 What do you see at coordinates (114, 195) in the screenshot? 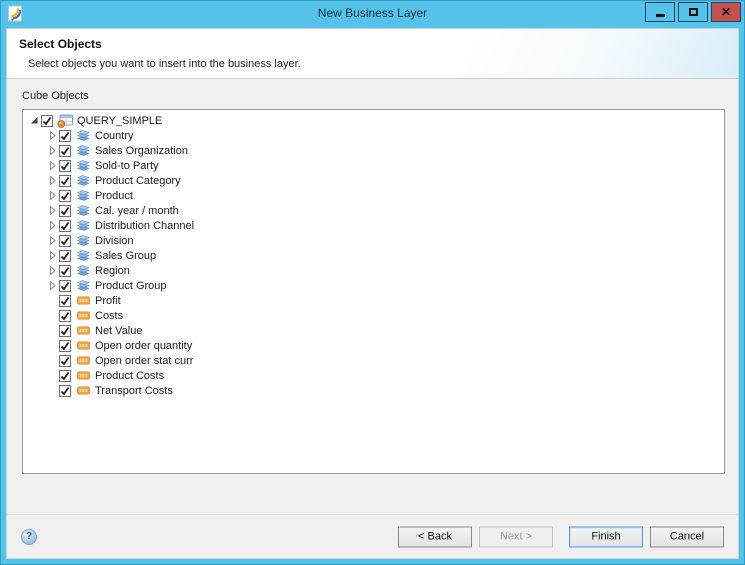
I see `tree-item-label: Product` at bounding box center [114, 195].